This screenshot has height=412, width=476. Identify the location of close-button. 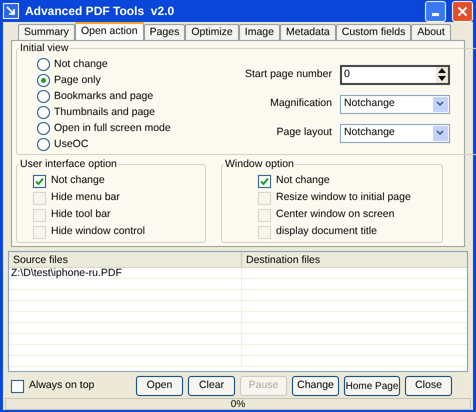
(462, 11).